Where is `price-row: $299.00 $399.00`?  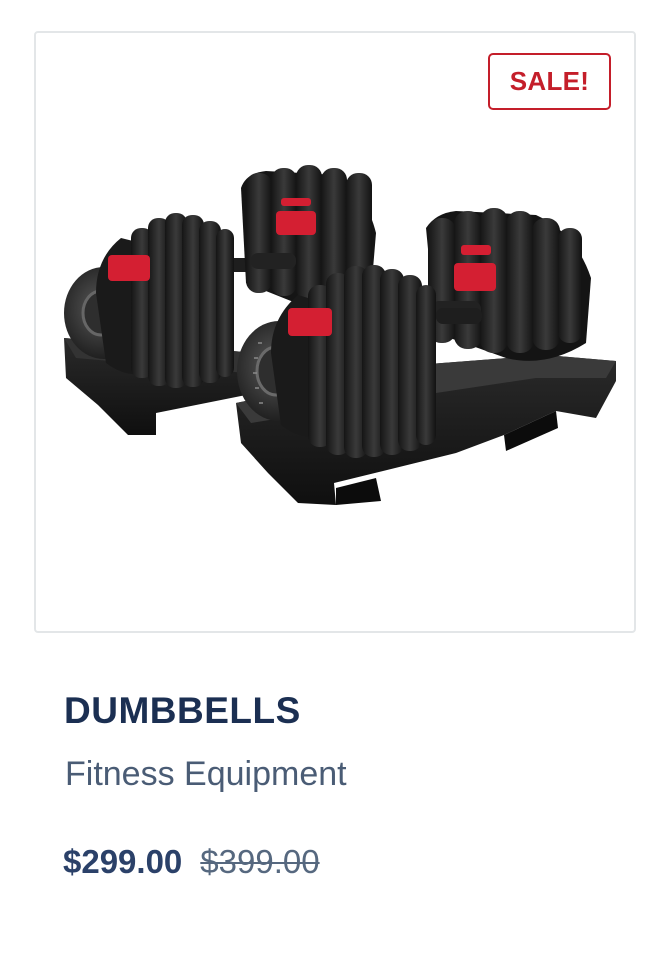
price-row: $299.00 $399.00 is located at coordinates (191, 862).